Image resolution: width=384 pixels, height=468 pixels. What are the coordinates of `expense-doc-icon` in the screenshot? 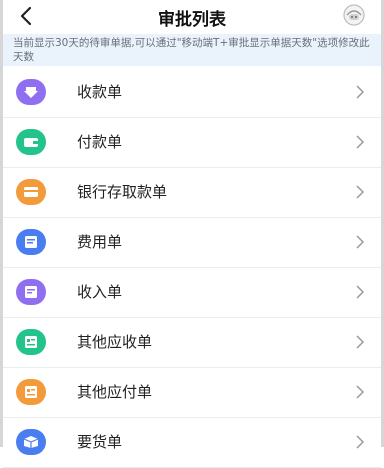 It's located at (31, 242).